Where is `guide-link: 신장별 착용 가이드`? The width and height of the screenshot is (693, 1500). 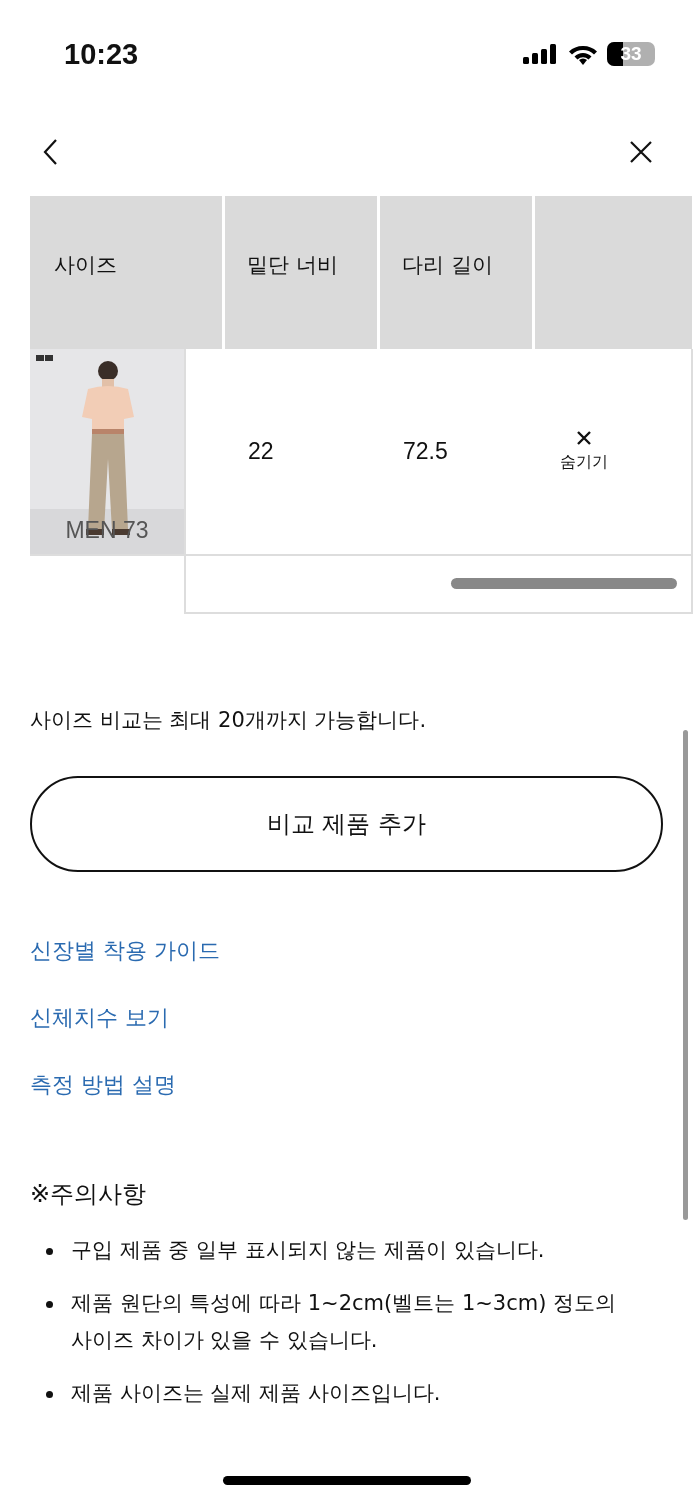
guide-link: 신장별 착용 가이드 is located at coordinates (125, 951).